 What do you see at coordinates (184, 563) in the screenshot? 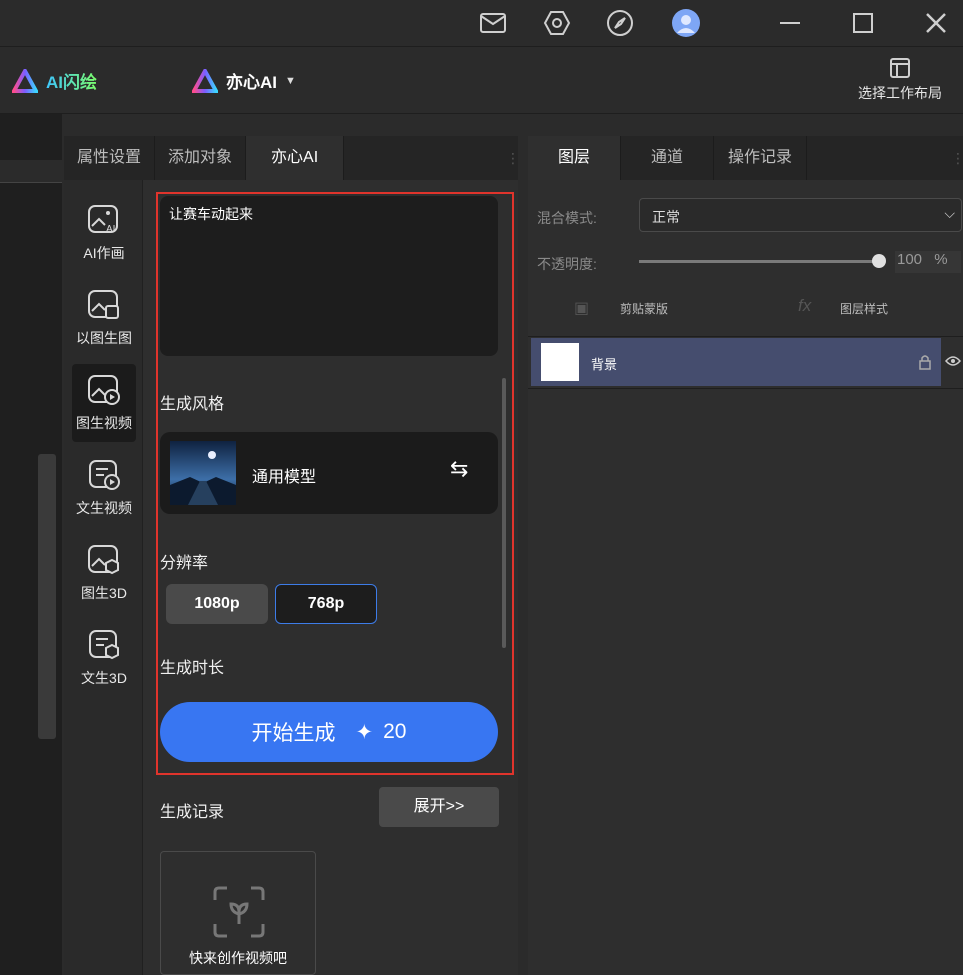
I see `resolution-title: 分辨率` at bounding box center [184, 563].